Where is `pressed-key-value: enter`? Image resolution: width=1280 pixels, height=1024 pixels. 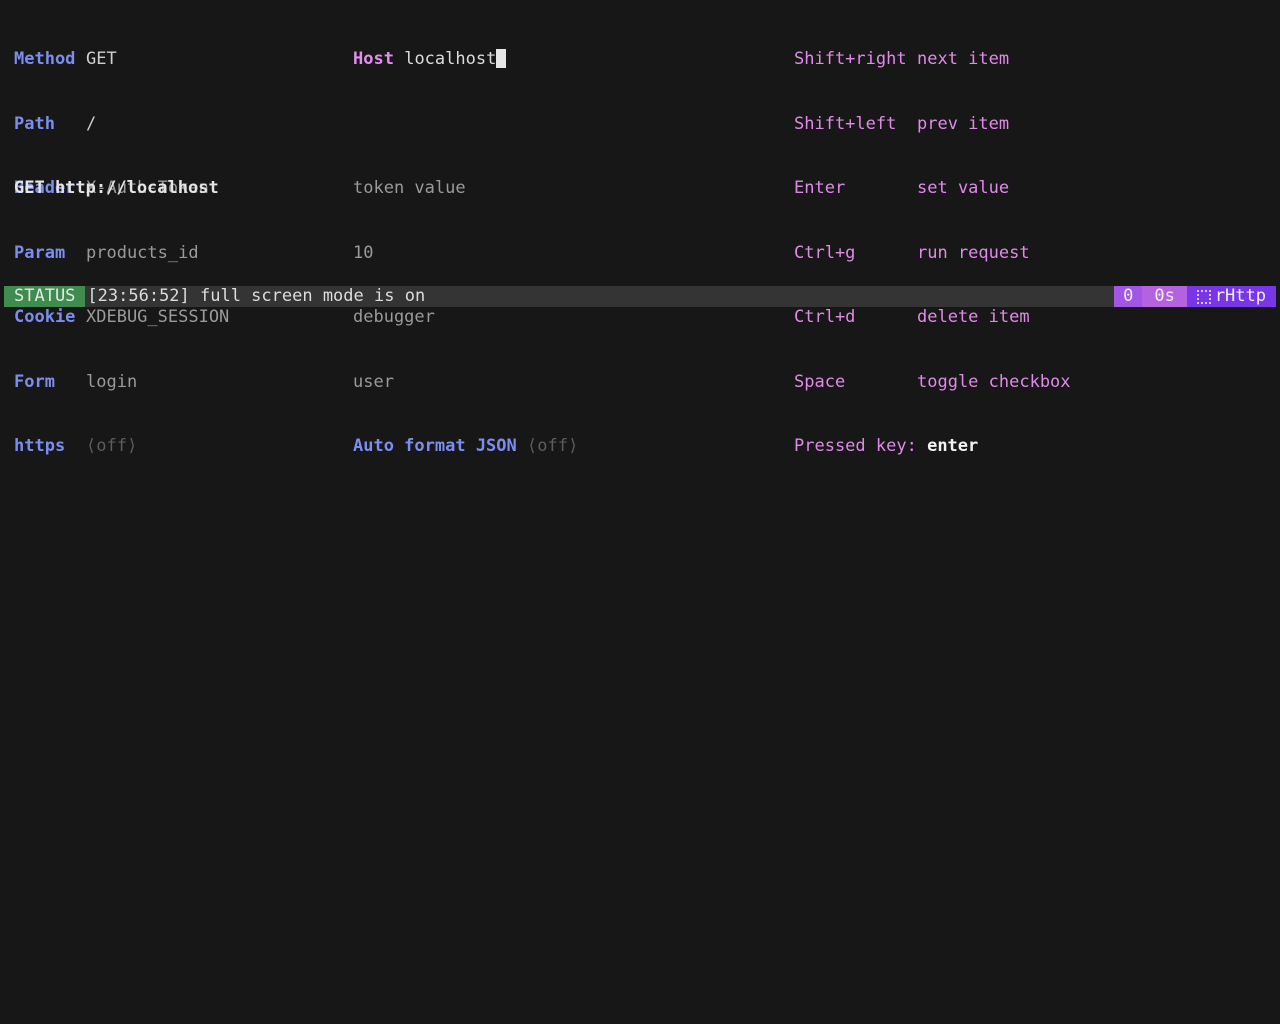 pressed-key-value: enter is located at coordinates (953, 446).